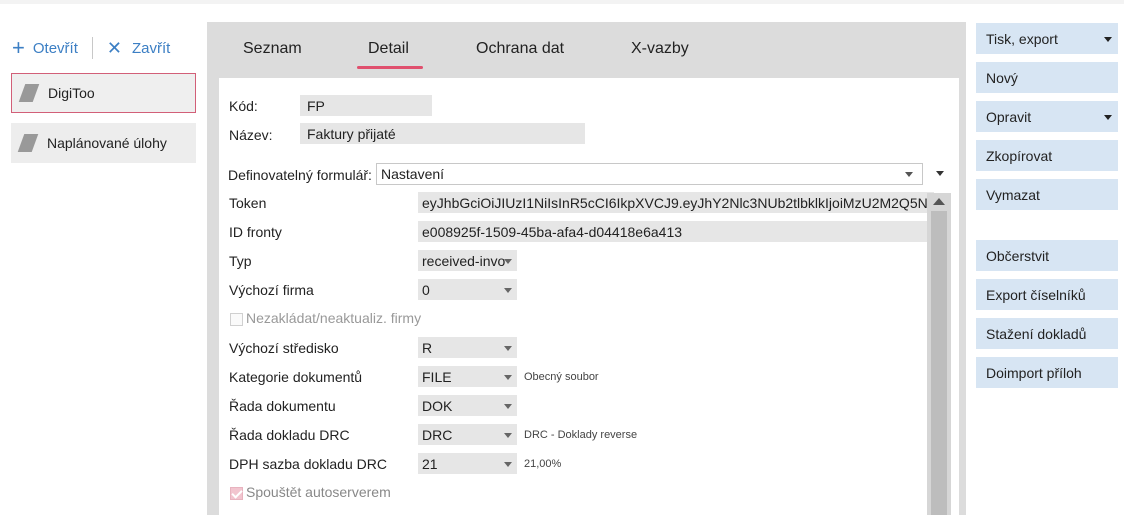 This screenshot has height=515, width=1124. What do you see at coordinates (562, 2) in the screenshot?
I see `top-edge` at bounding box center [562, 2].